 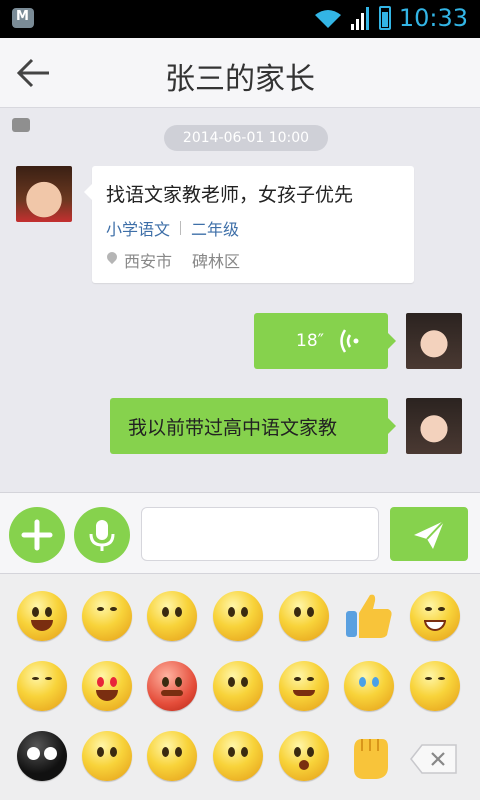 I want to click on crying-emoji-icon, so click(x=369, y=686).